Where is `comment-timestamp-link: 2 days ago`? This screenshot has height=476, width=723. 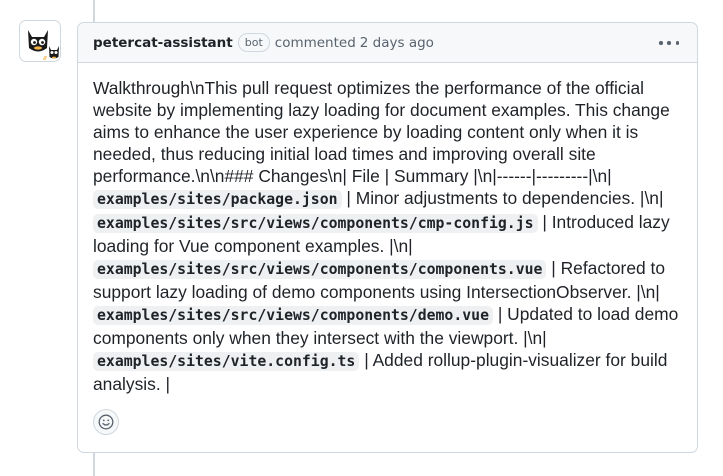 comment-timestamp-link: 2 days ago is located at coordinates (397, 43).